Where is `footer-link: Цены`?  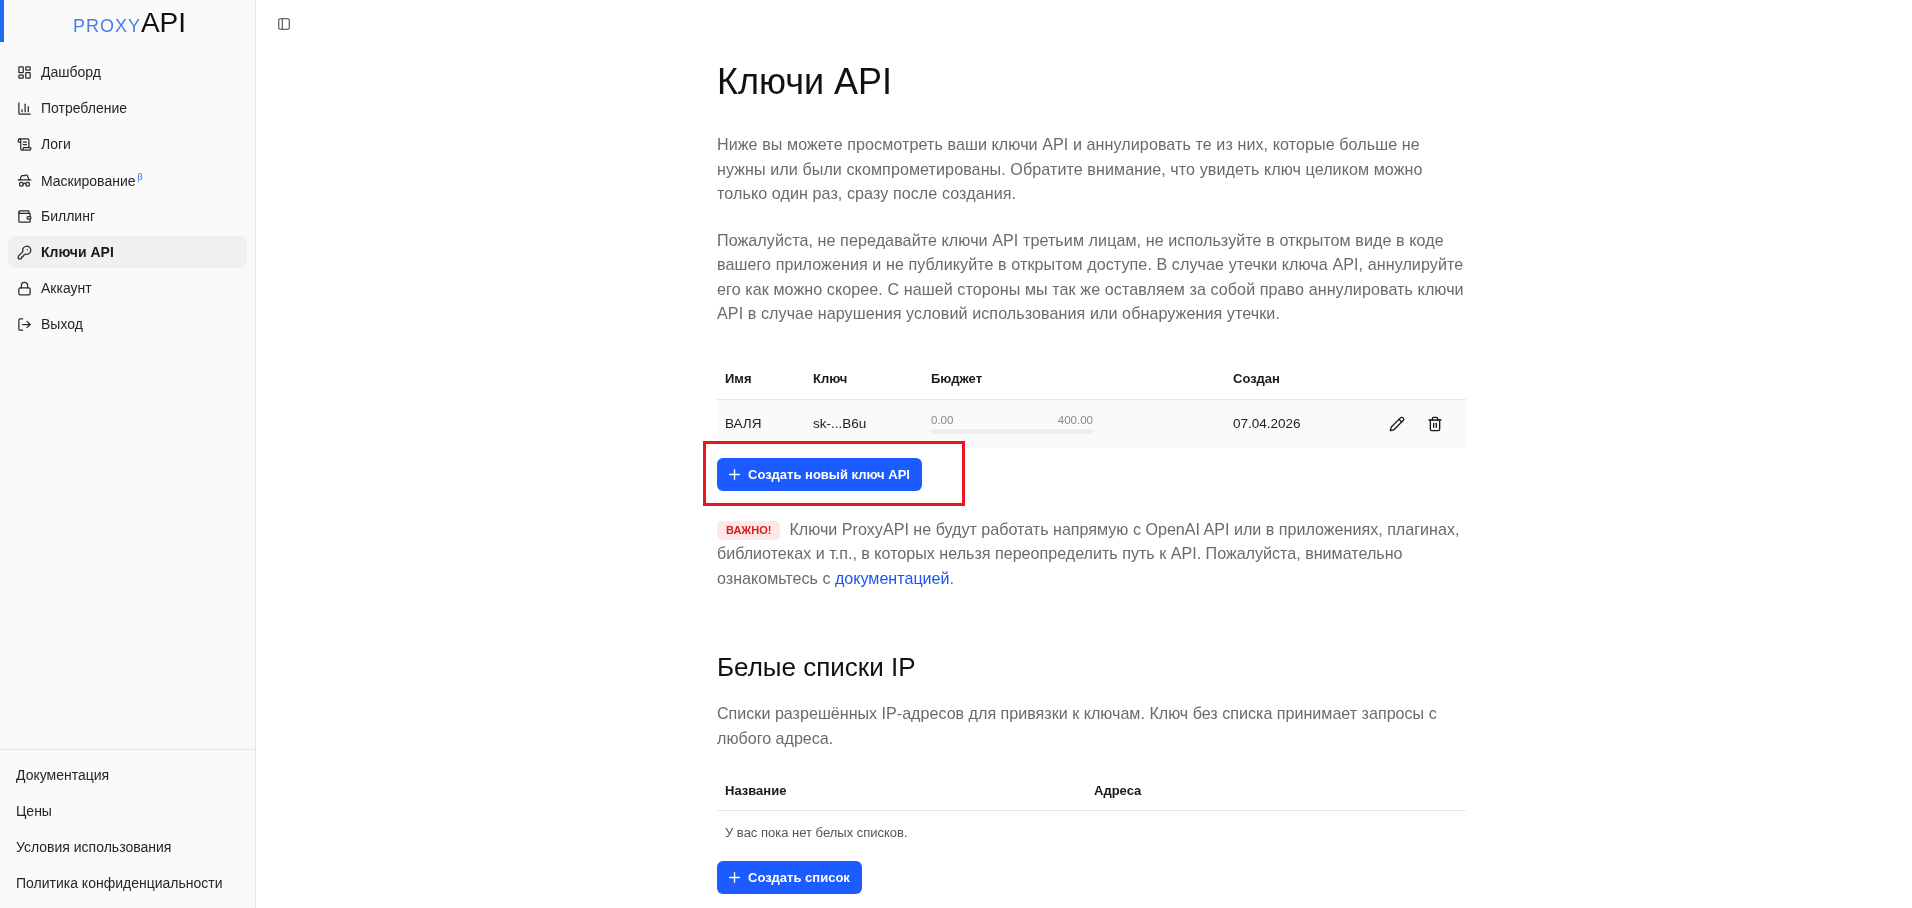
footer-link: Цены is located at coordinates (26, 811).